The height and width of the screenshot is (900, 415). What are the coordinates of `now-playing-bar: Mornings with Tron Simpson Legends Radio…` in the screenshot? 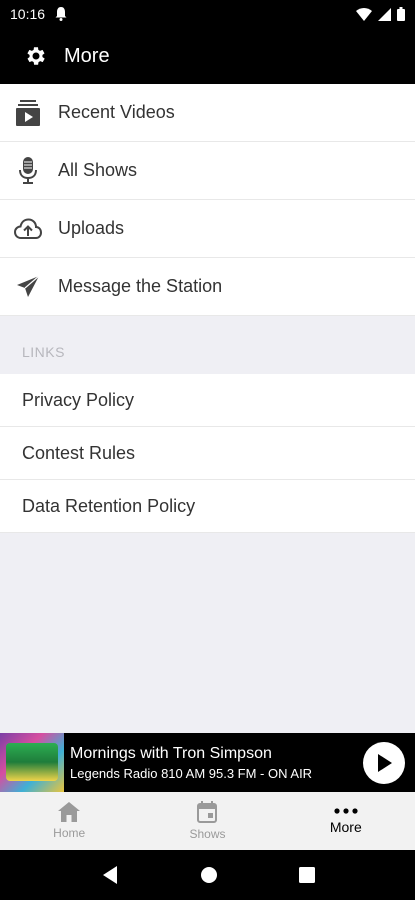 It's located at (207, 762).